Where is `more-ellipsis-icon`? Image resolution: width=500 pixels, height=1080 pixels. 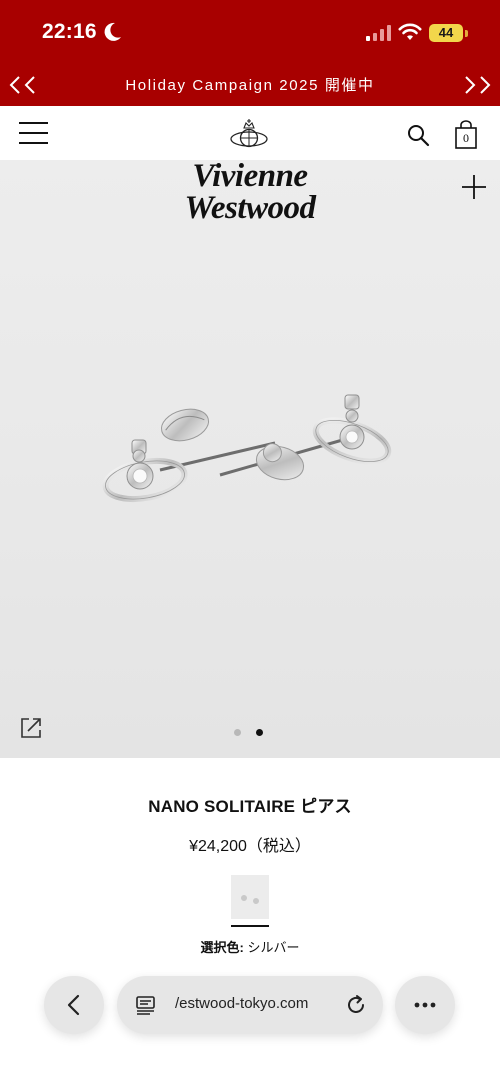
more-ellipsis-icon is located at coordinates (425, 1005).